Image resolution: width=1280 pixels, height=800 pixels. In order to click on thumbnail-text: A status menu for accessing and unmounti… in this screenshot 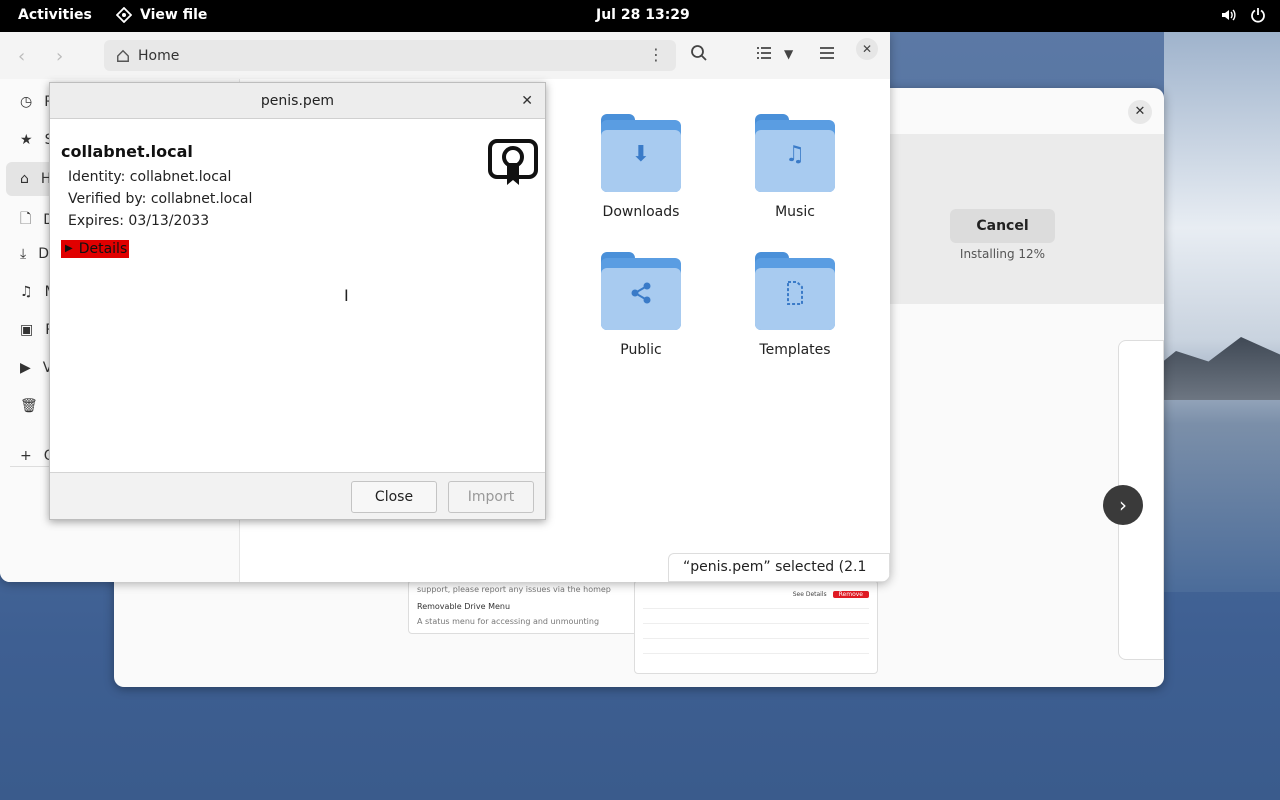, I will do `click(508, 621)`.